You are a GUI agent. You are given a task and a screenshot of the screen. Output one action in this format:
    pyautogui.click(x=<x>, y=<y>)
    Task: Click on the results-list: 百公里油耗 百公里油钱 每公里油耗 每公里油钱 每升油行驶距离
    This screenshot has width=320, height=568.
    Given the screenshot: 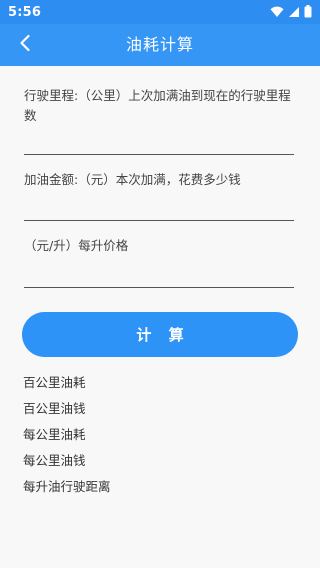 What is the action you would take?
    pyautogui.click(x=67, y=439)
    